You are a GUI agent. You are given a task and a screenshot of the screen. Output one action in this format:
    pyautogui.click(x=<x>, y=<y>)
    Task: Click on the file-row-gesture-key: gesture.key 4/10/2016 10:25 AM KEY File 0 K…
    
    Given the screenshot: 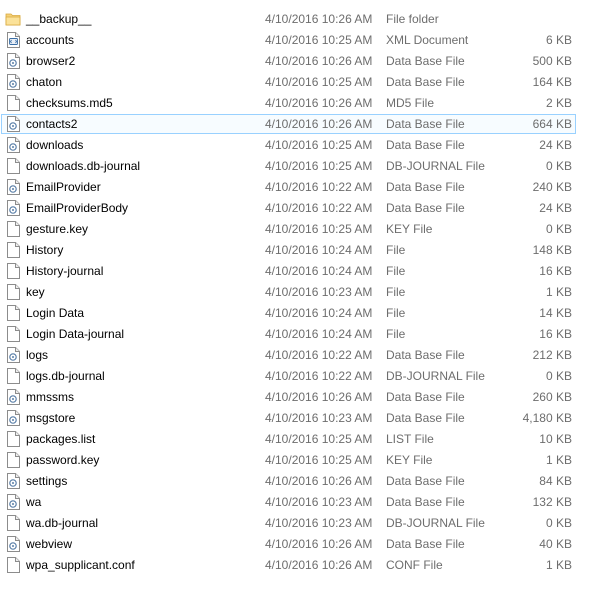 What is the action you would take?
    pyautogui.click(x=305, y=229)
    